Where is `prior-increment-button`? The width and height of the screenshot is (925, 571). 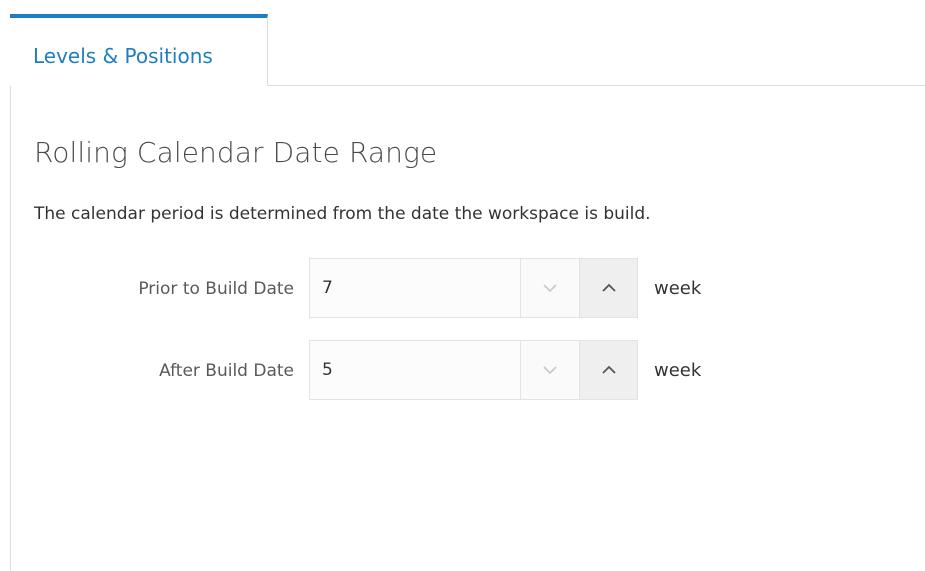
prior-increment-button is located at coordinates (608, 288).